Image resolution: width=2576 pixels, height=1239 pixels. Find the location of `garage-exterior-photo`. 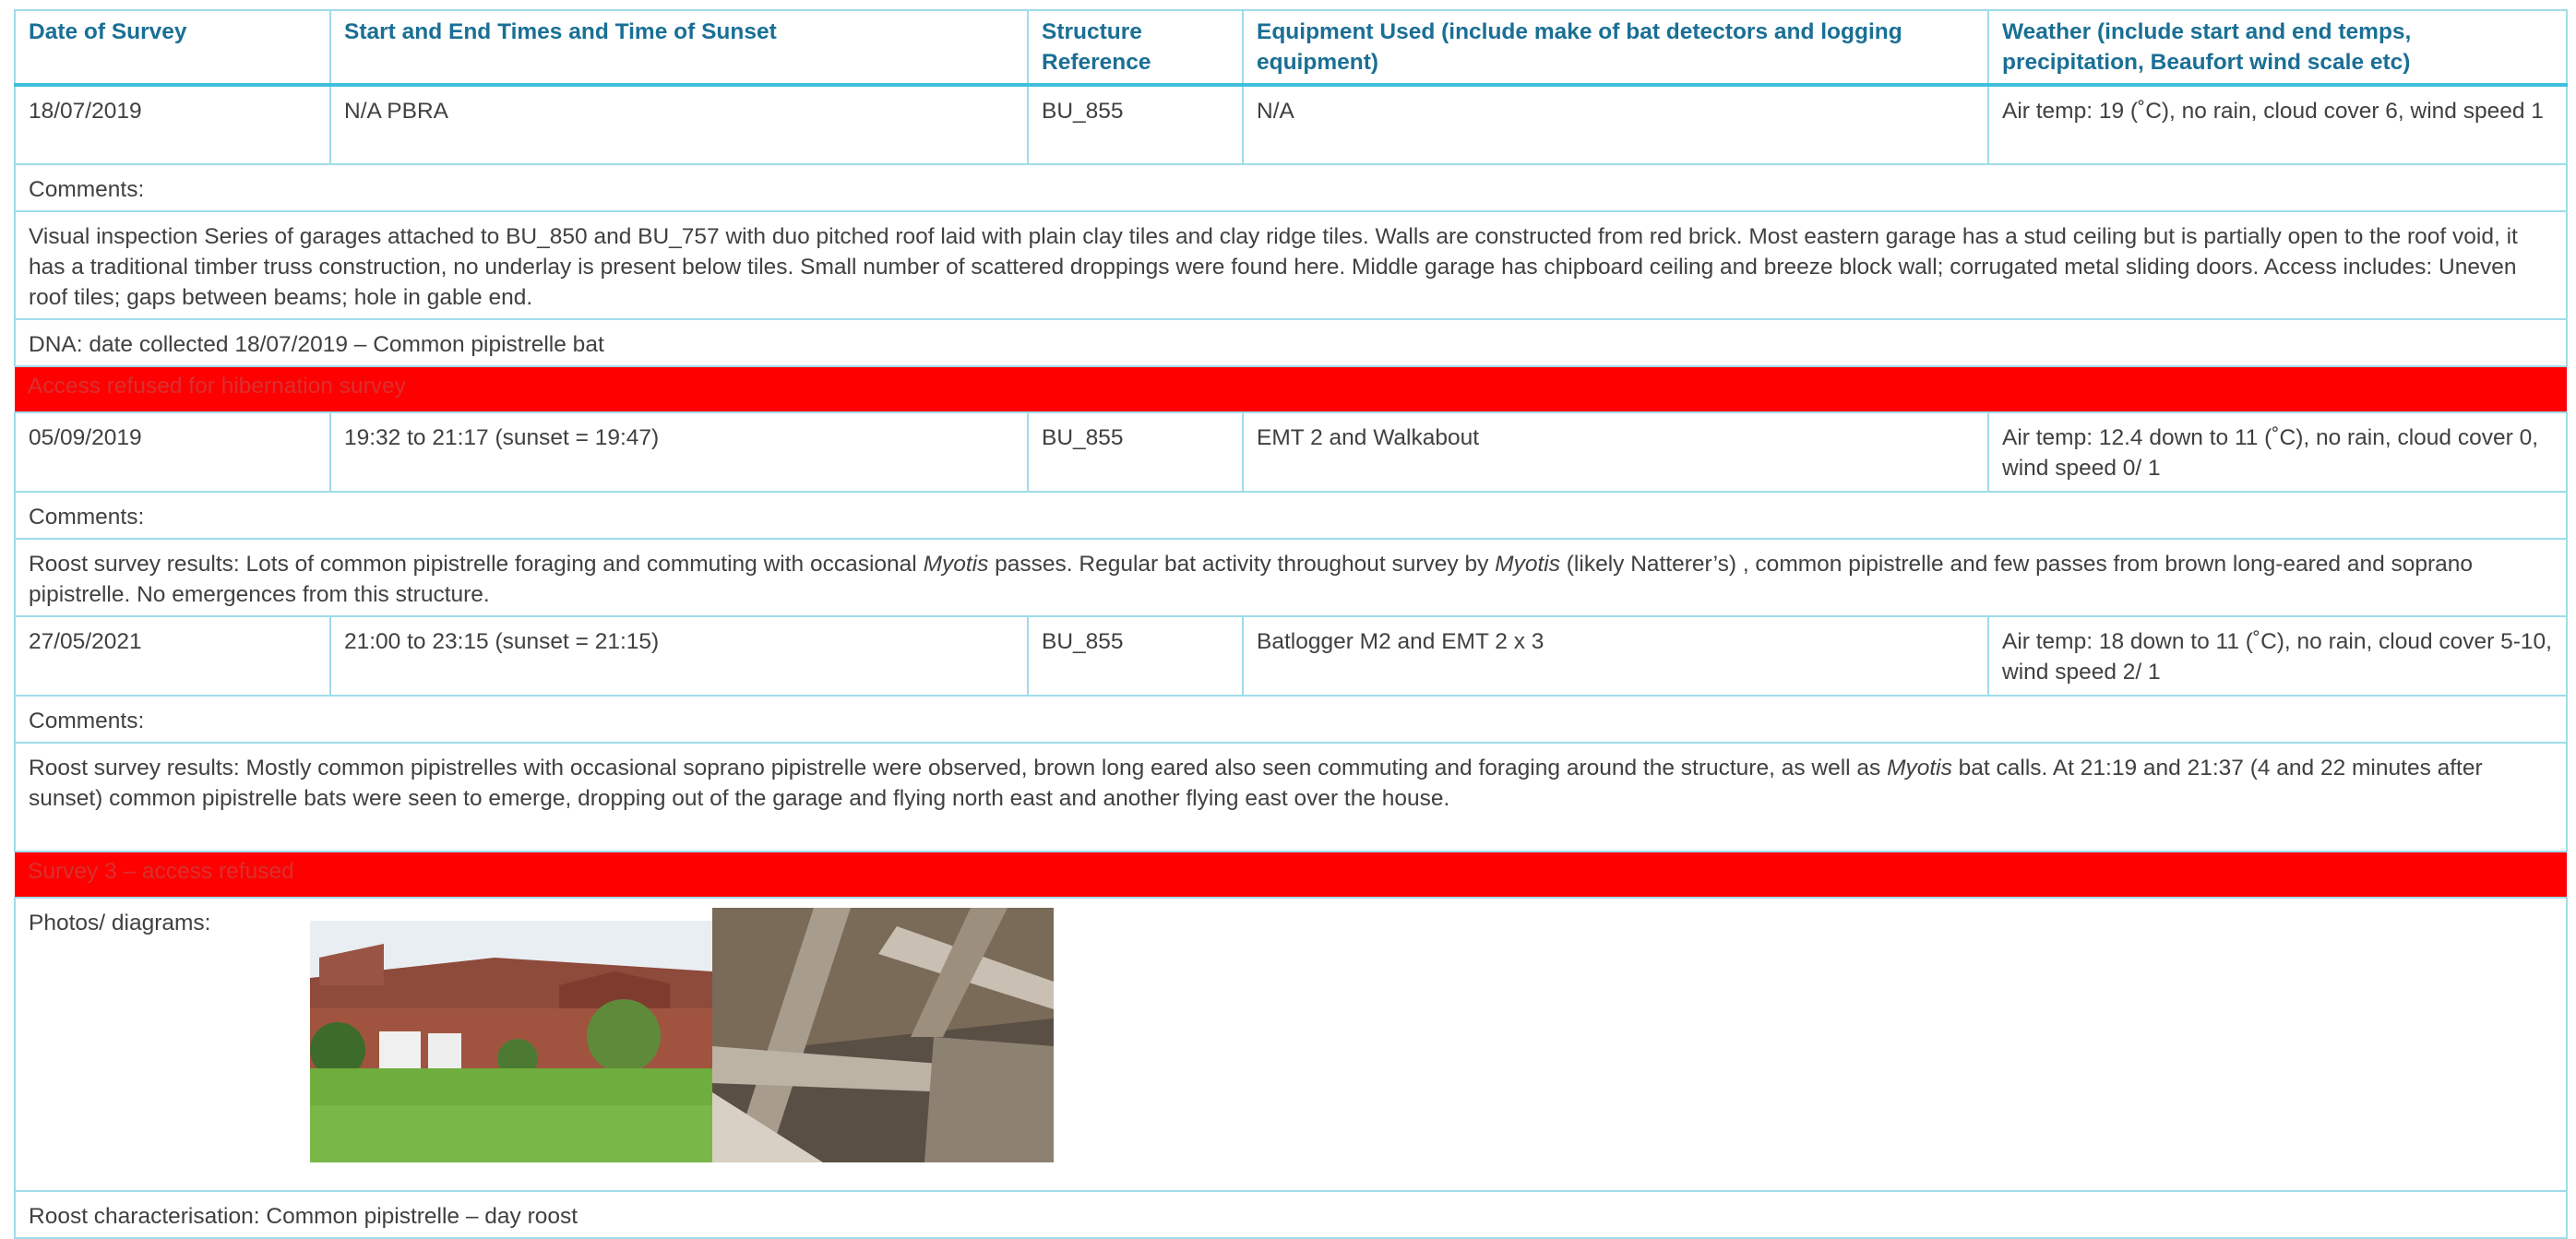

garage-exterior-photo is located at coordinates (511, 1041).